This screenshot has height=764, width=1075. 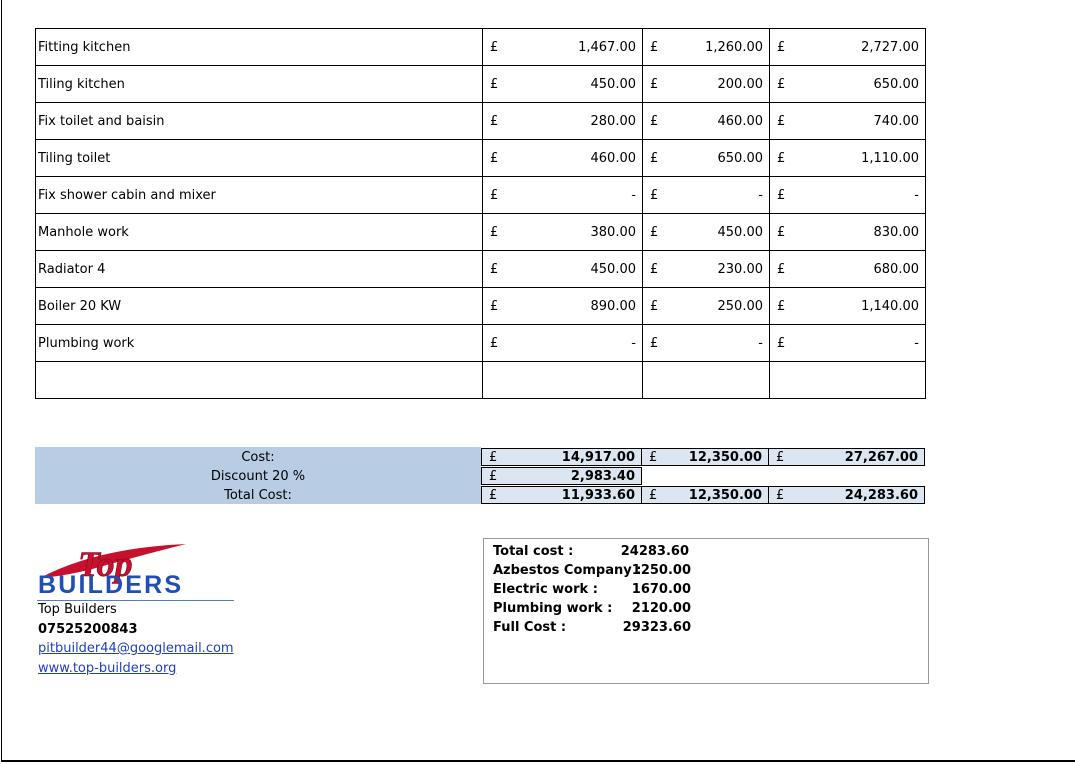 What do you see at coordinates (602, 476) in the screenshot?
I see `discount-value: 2,983.40` at bounding box center [602, 476].